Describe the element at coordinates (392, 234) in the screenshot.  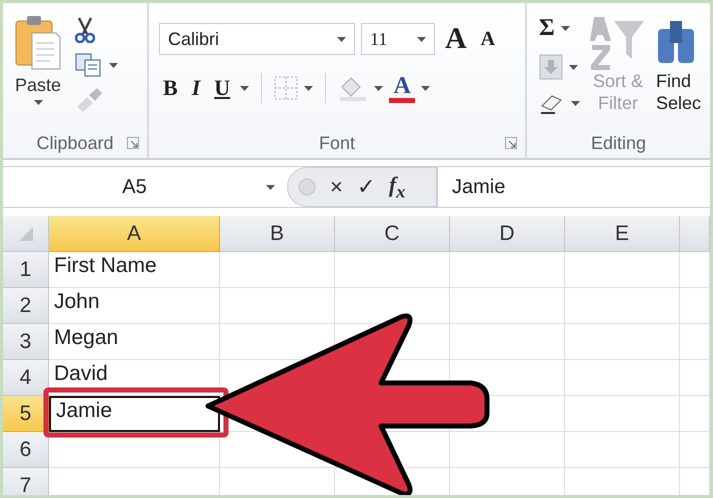
I see `column-header: C` at that location.